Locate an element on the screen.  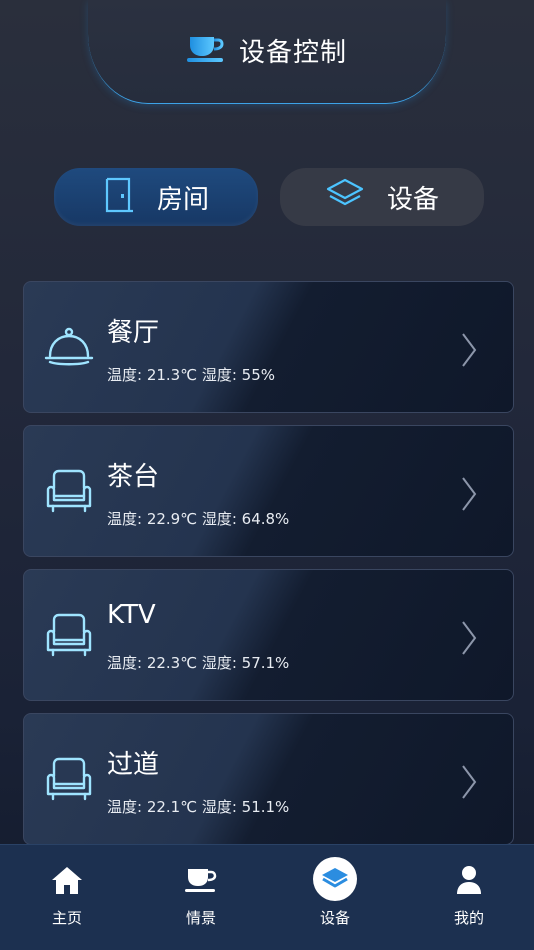
tab-devices: 设备 is located at coordinates (382, 197).